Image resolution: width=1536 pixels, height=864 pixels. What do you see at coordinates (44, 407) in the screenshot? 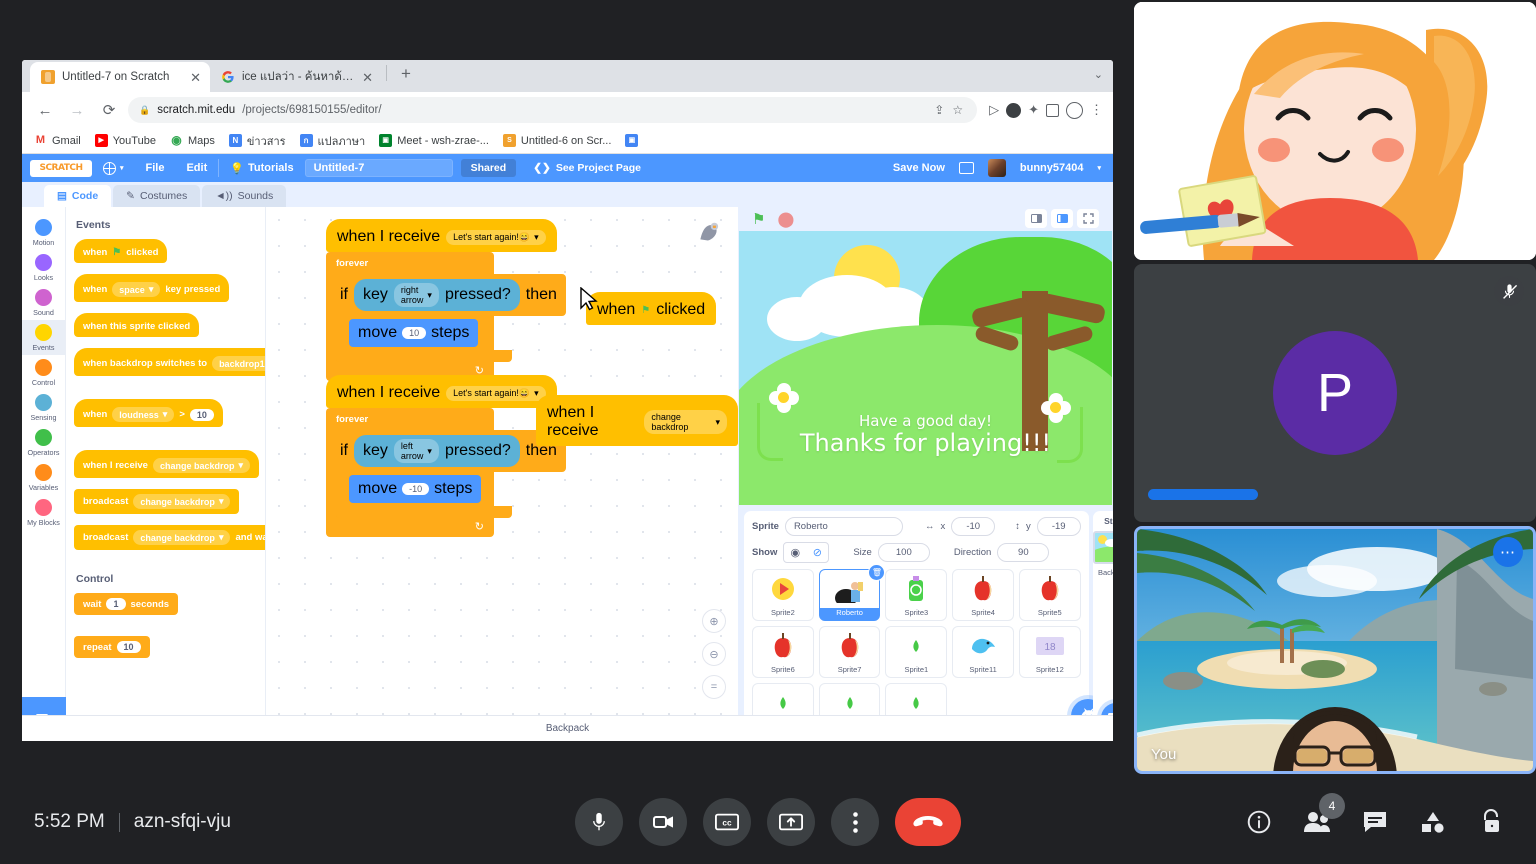
I see `category-sensing: Sensing` at bounding box center [44, 407].